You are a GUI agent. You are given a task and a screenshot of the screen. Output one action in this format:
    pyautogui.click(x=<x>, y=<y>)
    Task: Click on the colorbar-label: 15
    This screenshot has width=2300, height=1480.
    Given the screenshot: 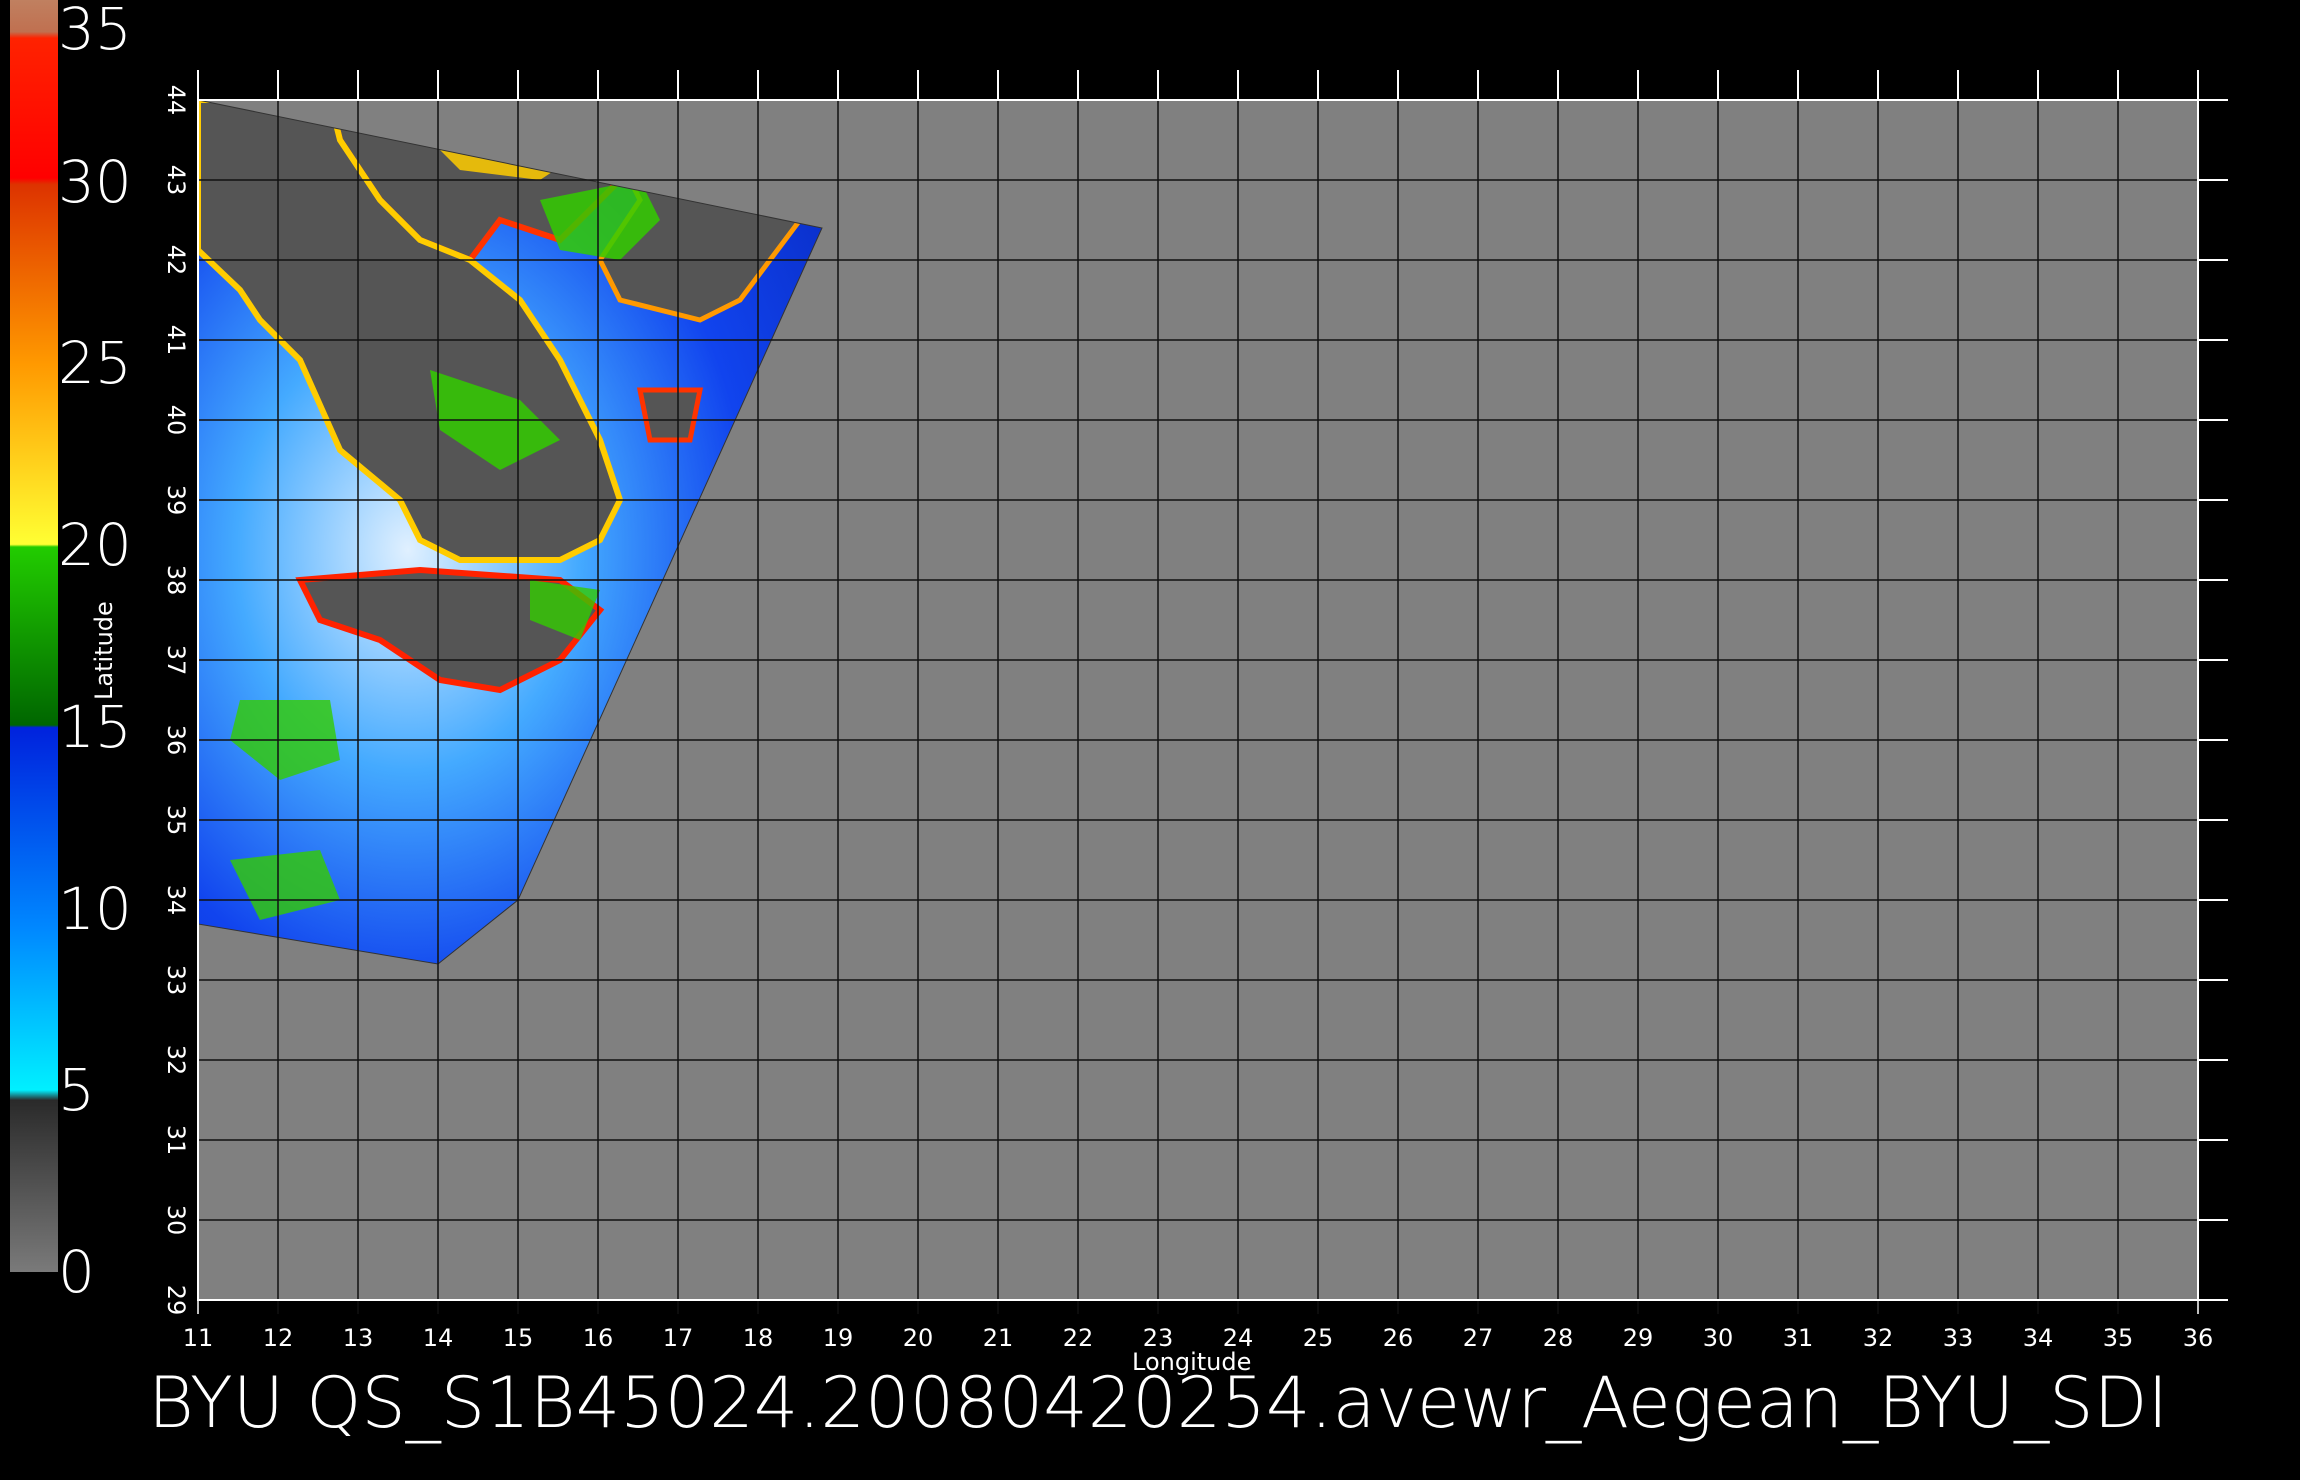 What is the action you would take?
    pyautogui.click(x=95, y=726)
    